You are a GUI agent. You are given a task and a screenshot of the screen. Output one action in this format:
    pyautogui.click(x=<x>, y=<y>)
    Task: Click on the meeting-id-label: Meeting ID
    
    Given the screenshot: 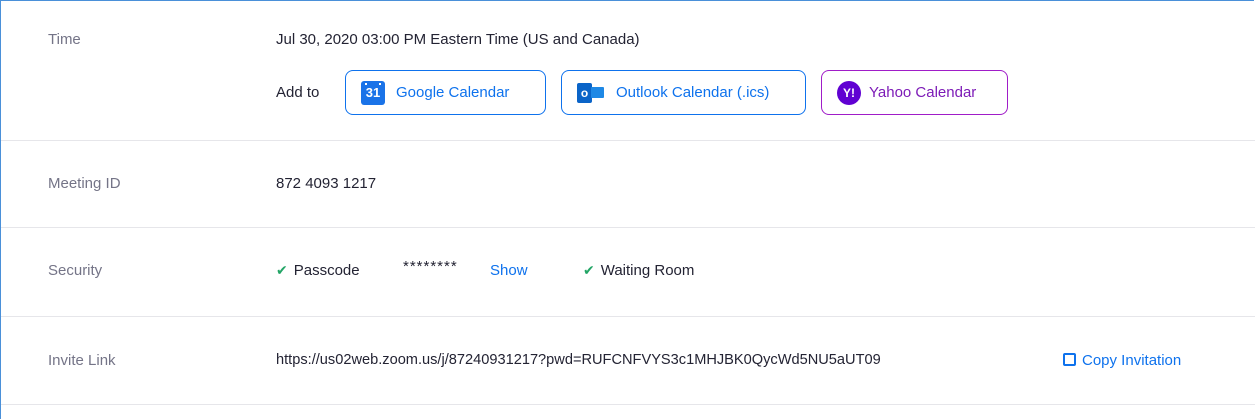 What is the action you would take?
    pyautogui.click(x=84, y=183)
    